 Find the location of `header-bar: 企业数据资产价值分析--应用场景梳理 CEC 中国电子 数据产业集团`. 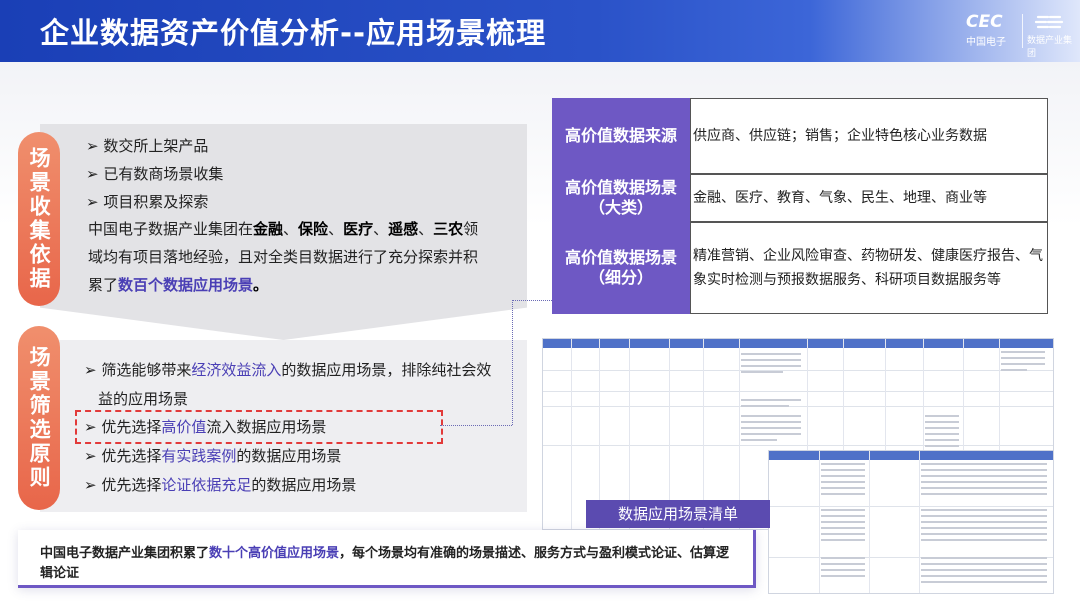

header-bar: 企业数据资产价值分析--应用场景梳理 CEC 中国电子 数据产业集团 is located at coordinates (540, 31).